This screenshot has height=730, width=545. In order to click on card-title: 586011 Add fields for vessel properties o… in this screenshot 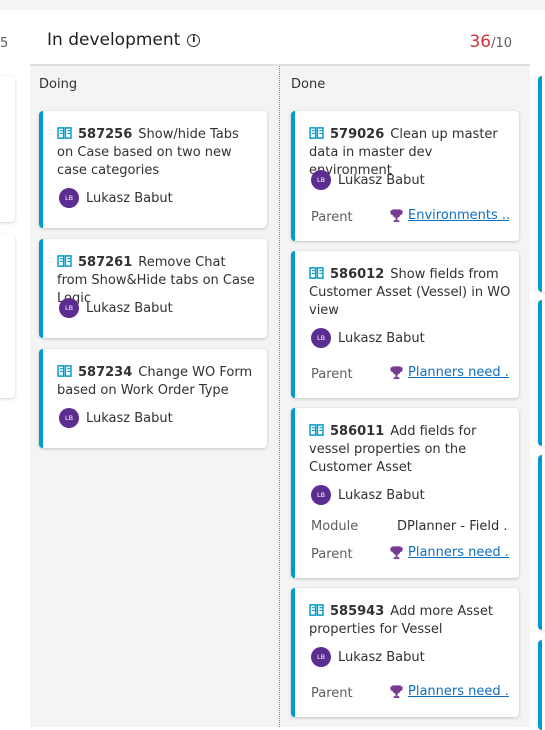, I will do `click(410, 450)`.